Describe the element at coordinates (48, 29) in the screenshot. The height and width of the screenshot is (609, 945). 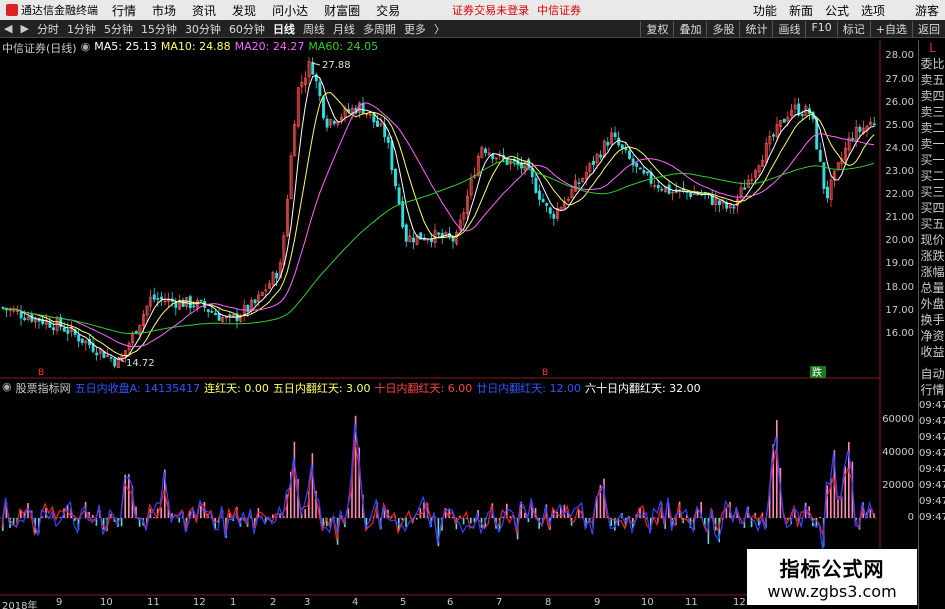
I see `period-tab-minute: 分时` at that location.